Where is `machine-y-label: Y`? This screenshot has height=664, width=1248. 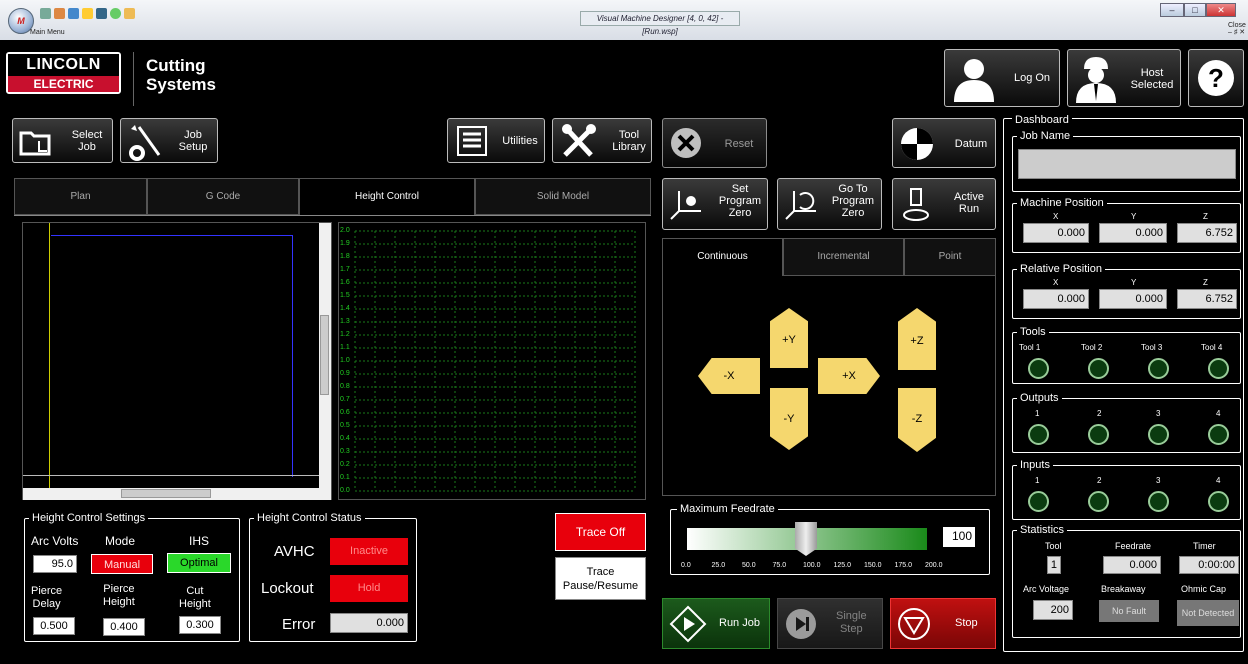 machine-y-label: Y is located at coordinates (1134, 216).